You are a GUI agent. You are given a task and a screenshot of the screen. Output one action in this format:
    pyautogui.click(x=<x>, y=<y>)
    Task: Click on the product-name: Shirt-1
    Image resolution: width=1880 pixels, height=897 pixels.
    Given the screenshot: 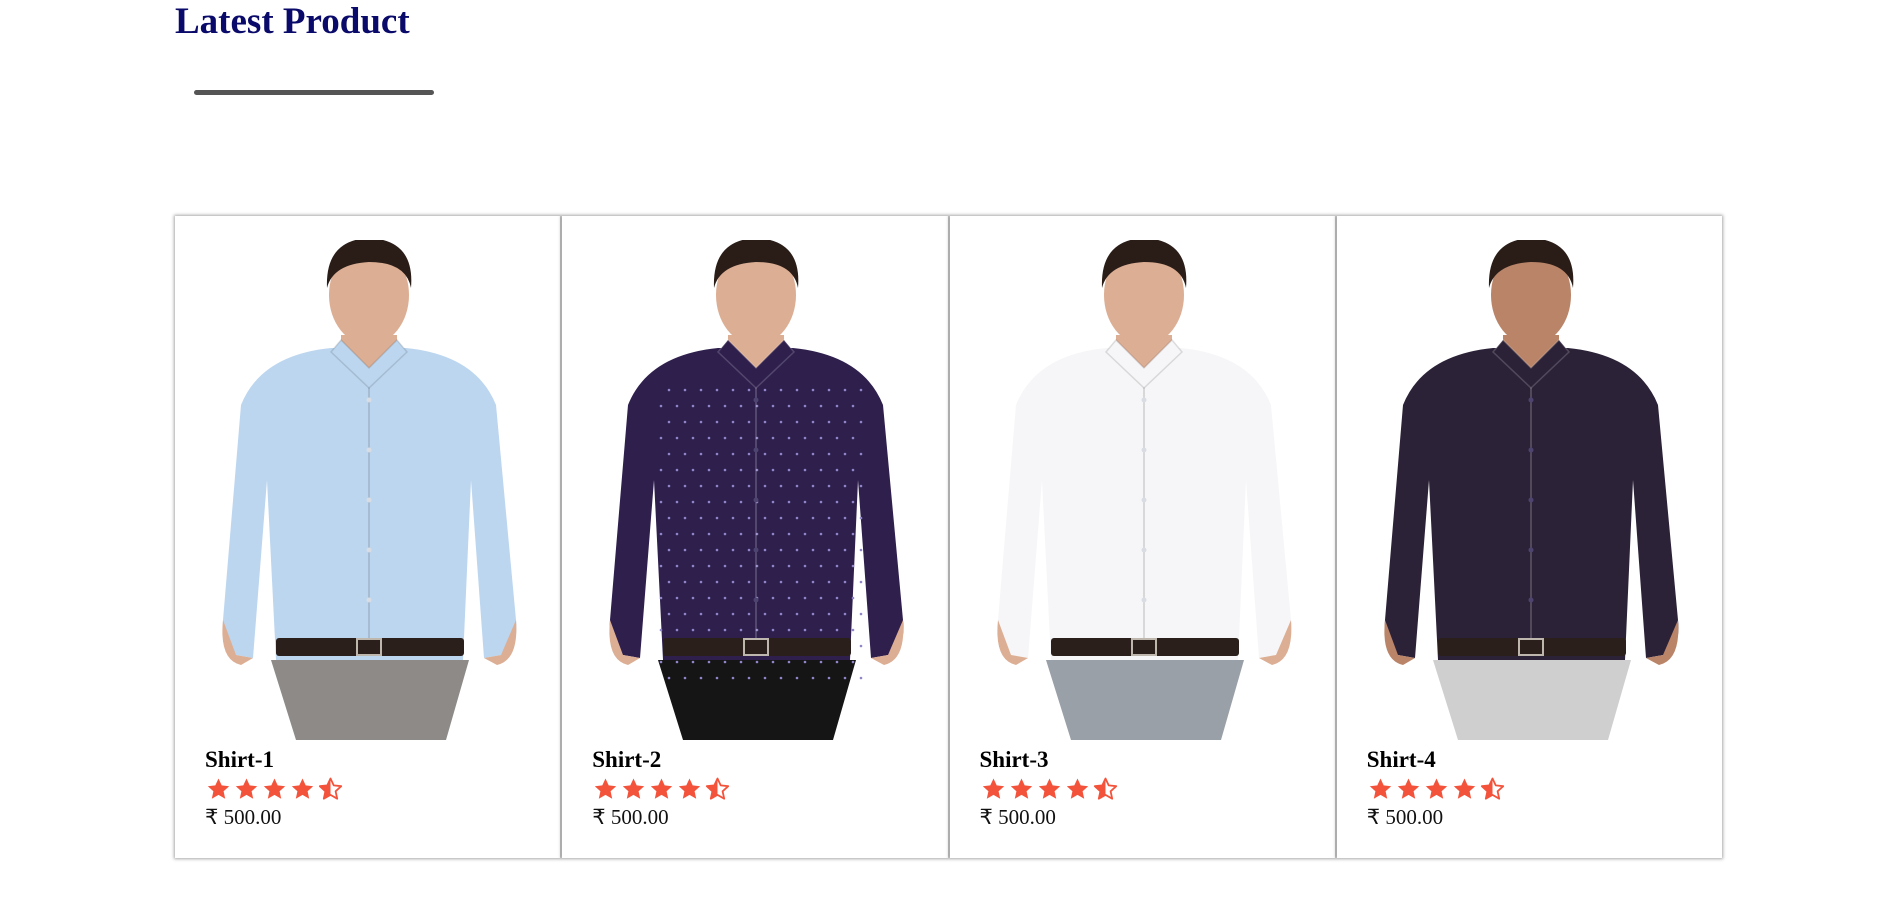 What is the action you would take?
    pyautogui.click(x=372, y=760)
    